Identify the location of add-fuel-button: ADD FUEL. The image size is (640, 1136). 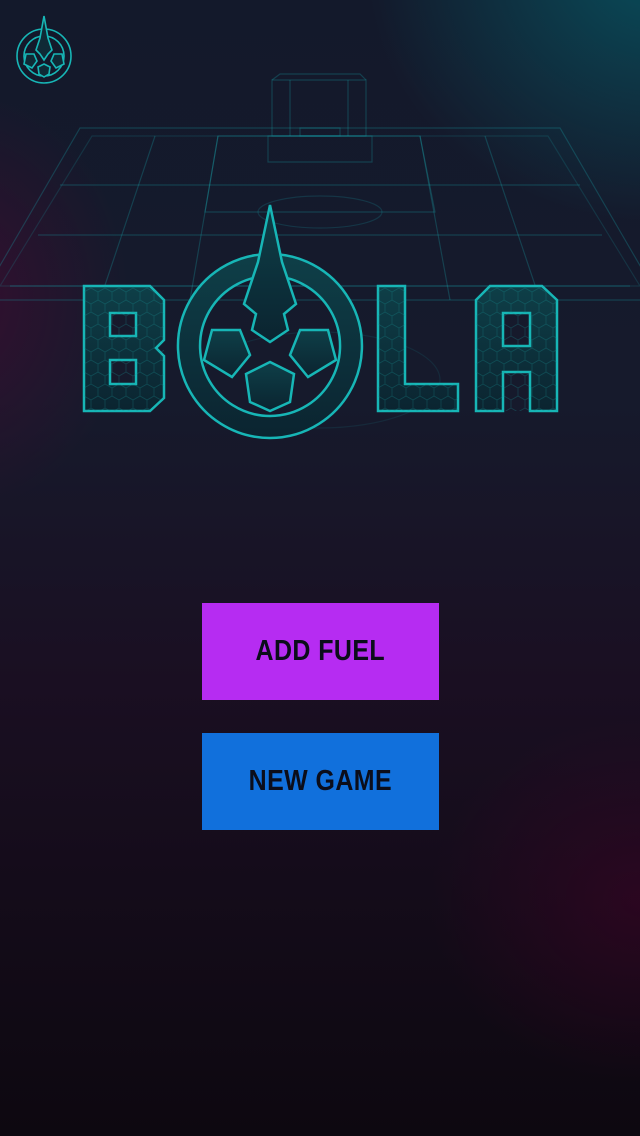
(320, 651).